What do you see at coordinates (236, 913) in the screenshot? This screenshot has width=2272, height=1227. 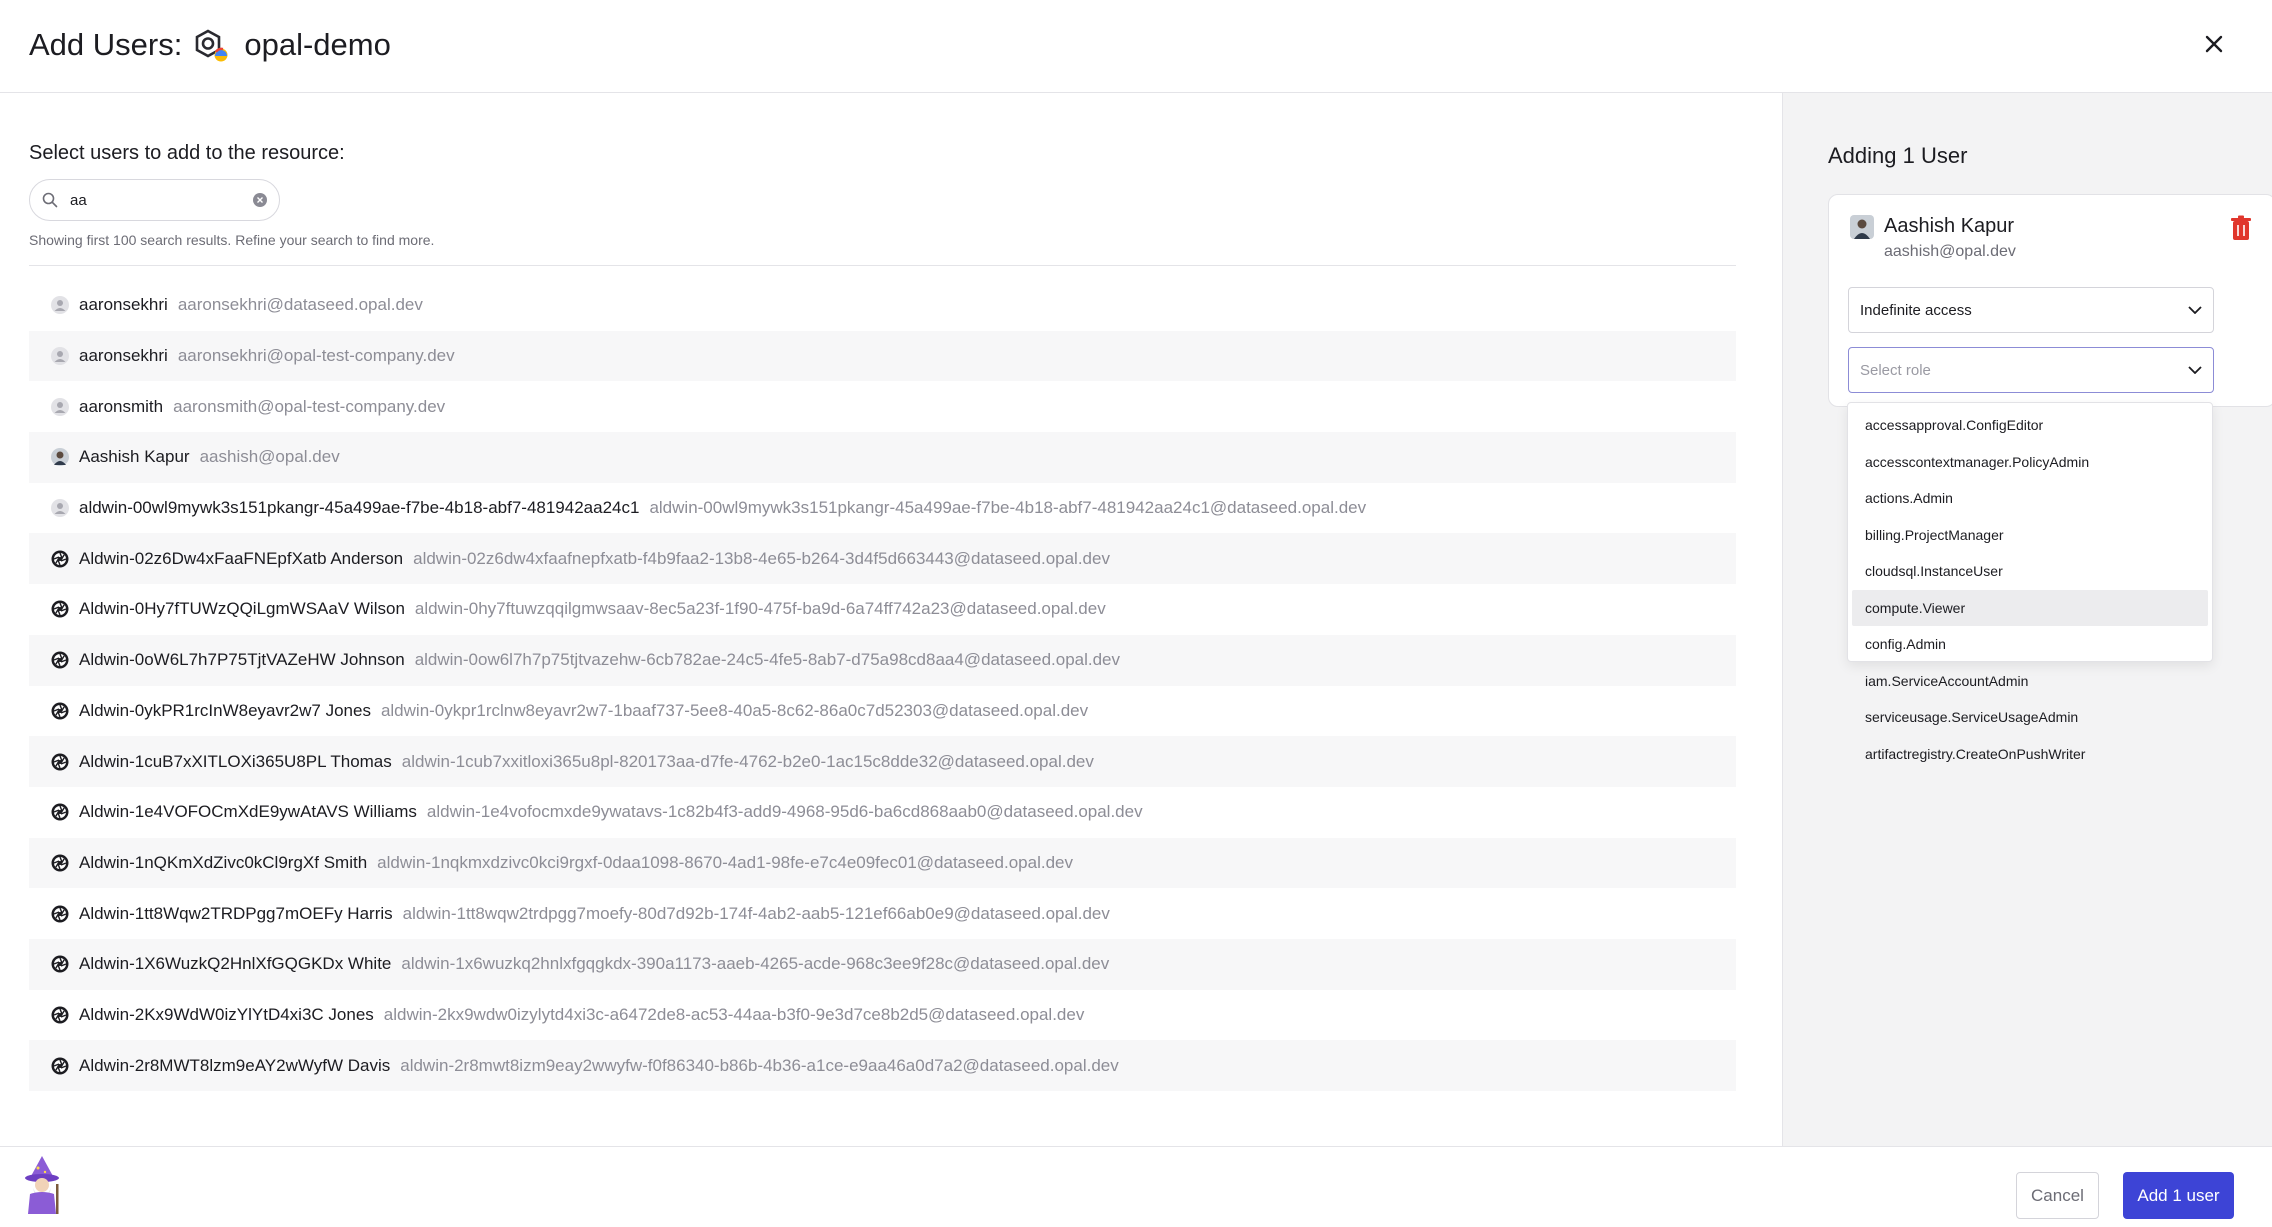 I see `user-name: Aldwin-1tt8Wqw2TRDPgg7mOEFy Harris` at bounding box center [236, 913].